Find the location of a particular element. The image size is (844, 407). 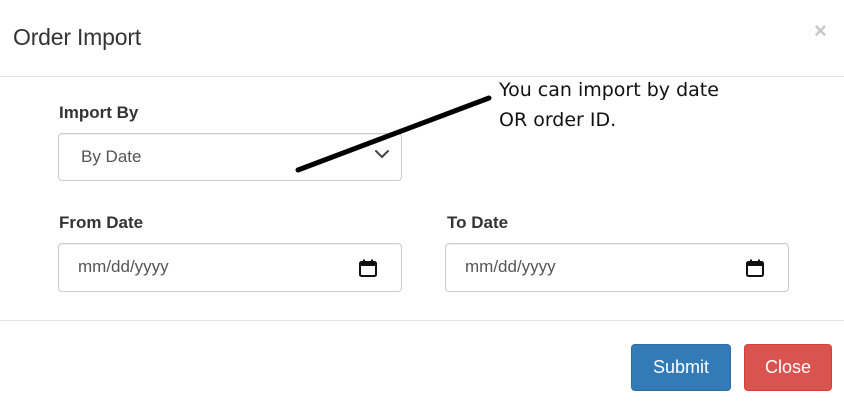

annotation-line-2: OR order ID. is located at coordinates (558, 120).